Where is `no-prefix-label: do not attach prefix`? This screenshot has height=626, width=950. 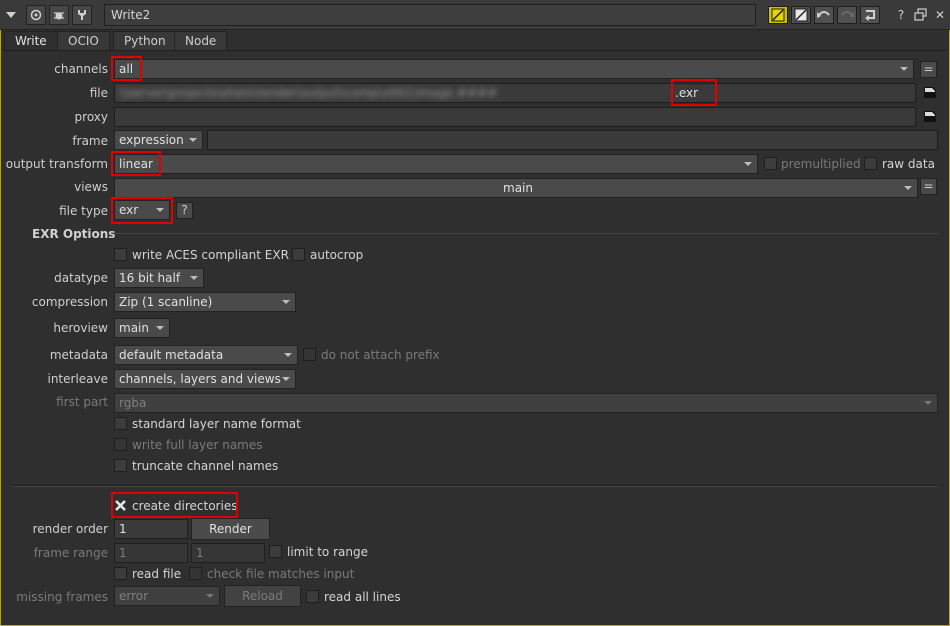
no-prefix-label: do not attach prefix is located at coordinates (380, 355).